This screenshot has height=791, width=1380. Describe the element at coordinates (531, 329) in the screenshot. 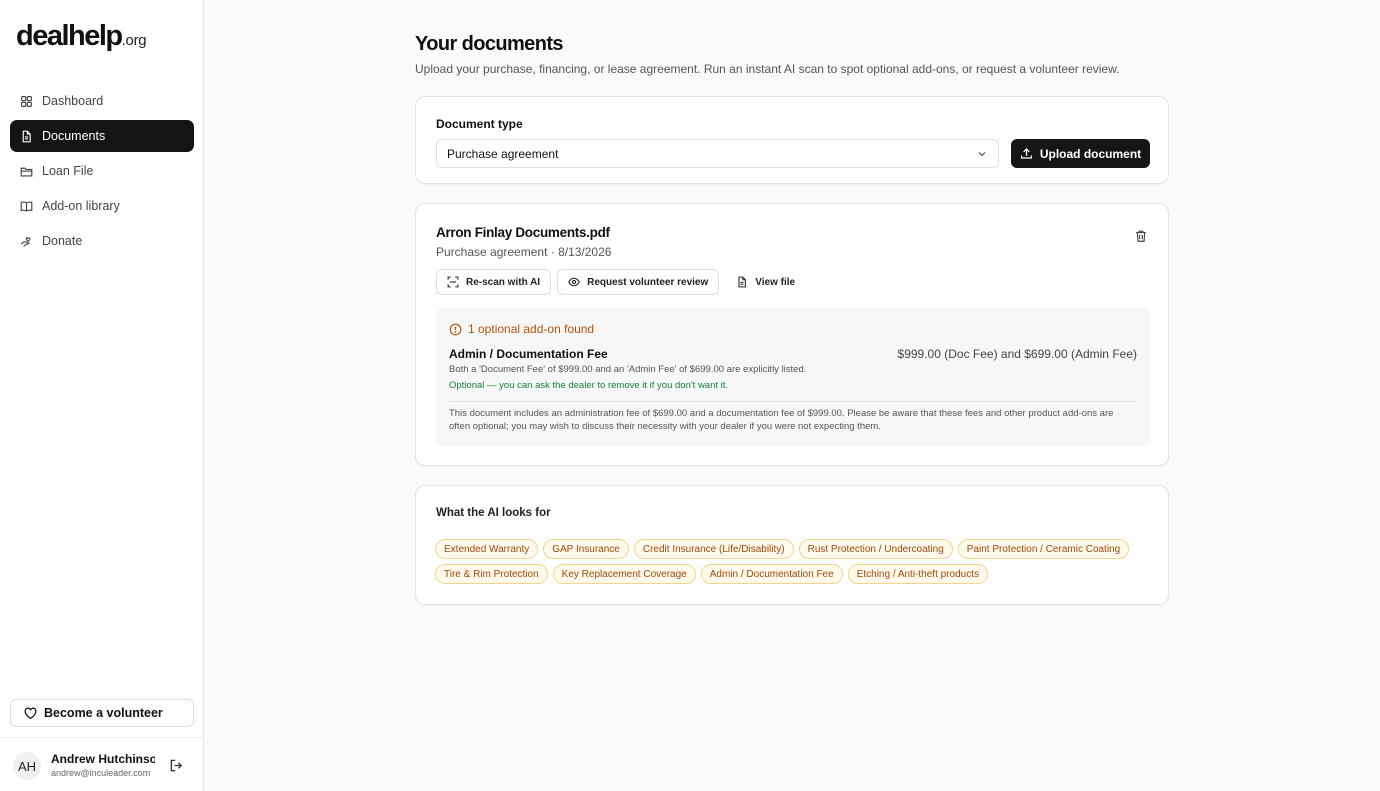

I see `findings-heading-text: 1 optional add-on found` at that location.